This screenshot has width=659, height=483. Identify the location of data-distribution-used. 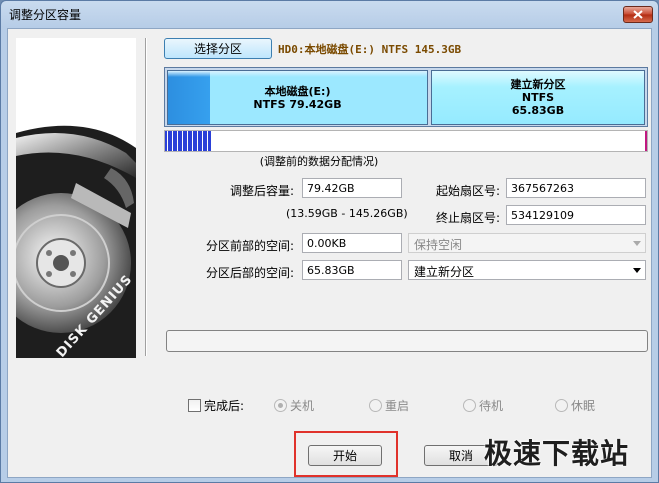
(188, 141).